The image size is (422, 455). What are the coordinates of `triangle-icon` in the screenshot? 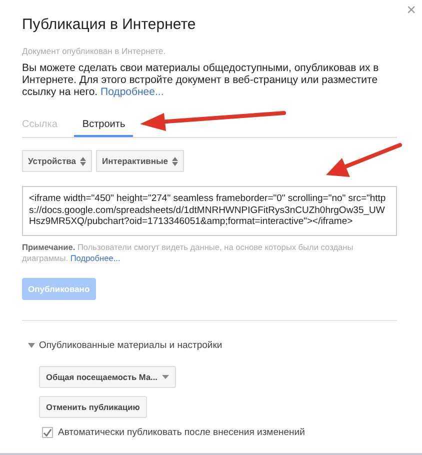 It's located at (31, 345).